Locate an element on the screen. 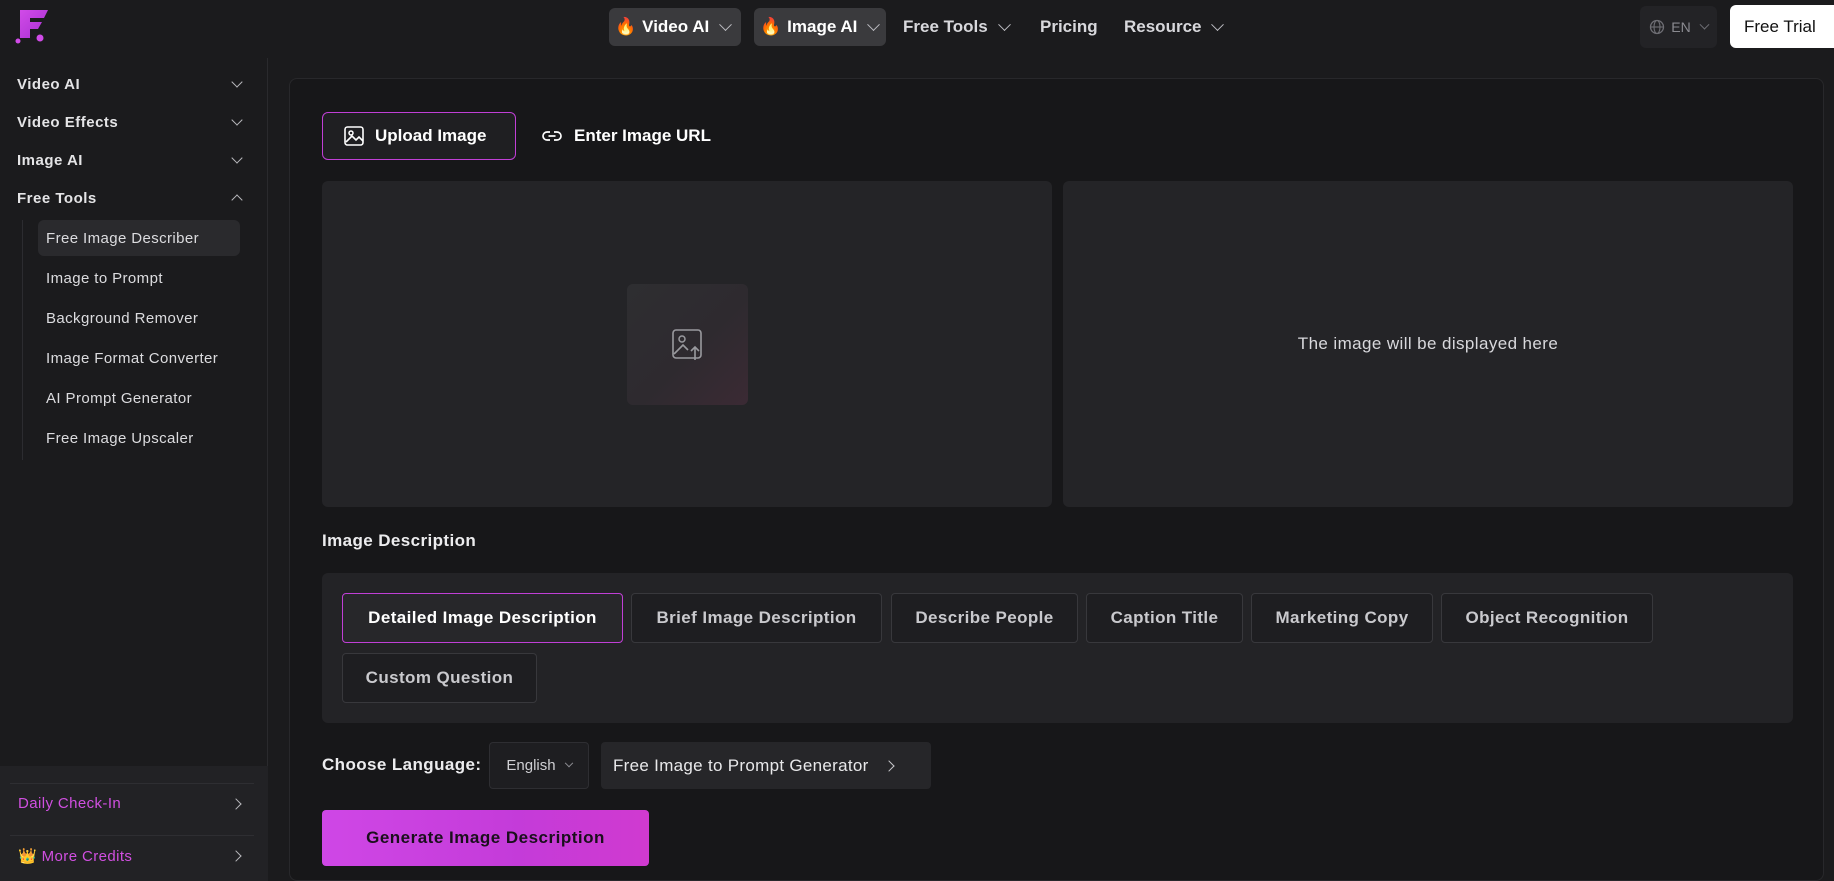 The width and height of the screenshot is (1834, 881). prompt-generator-link-label: Free Image to Prompt Generator is located at coordinates (741, 765).